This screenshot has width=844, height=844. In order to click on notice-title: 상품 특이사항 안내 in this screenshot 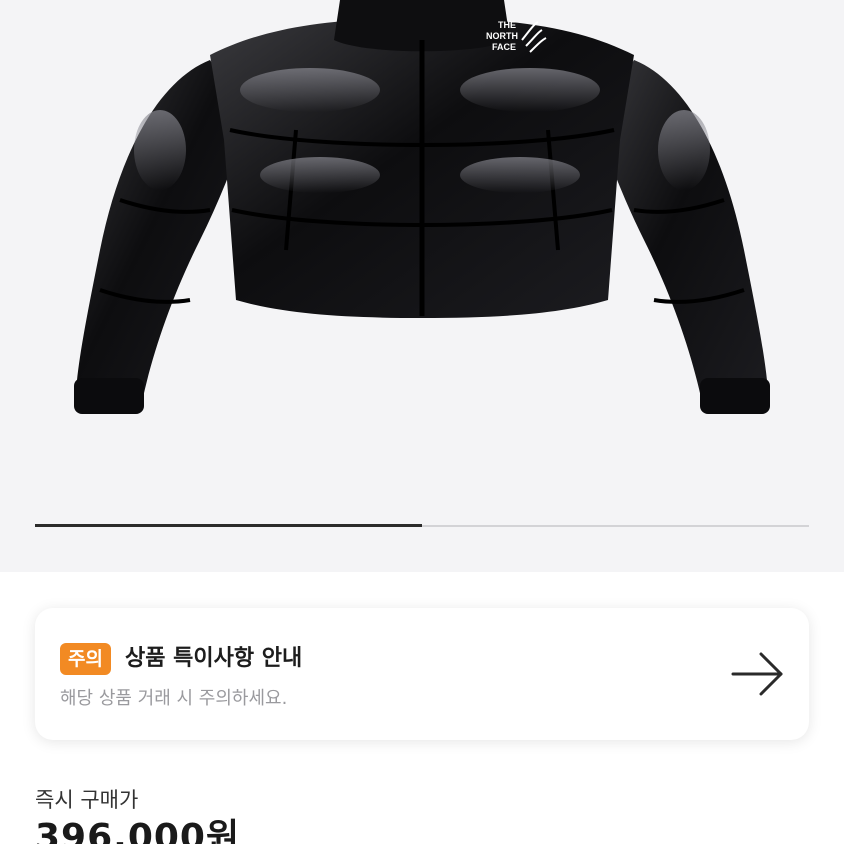, I will do `click(214, 658)`.